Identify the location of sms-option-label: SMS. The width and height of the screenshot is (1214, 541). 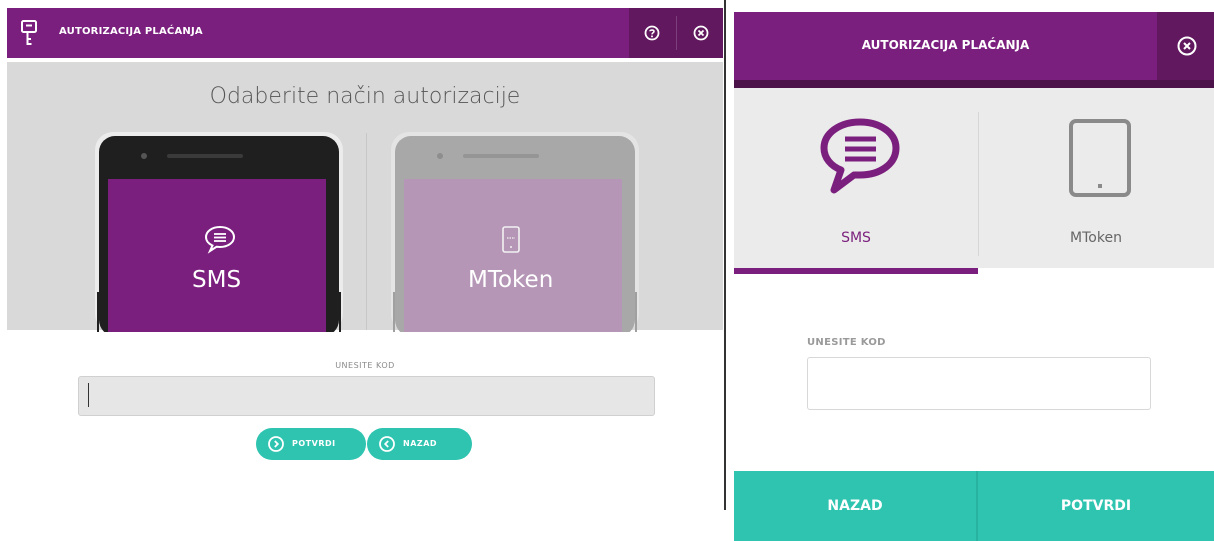
(217, 280).